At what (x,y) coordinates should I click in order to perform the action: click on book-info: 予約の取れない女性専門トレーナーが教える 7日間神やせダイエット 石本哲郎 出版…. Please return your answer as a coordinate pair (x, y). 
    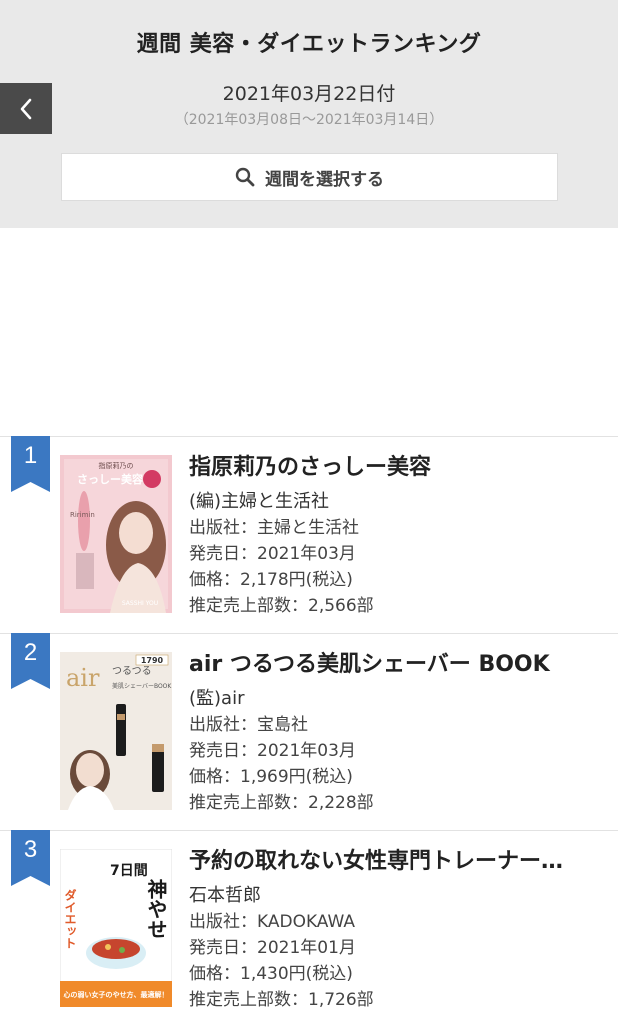
    Looking at the image, I should click on (399, 930).